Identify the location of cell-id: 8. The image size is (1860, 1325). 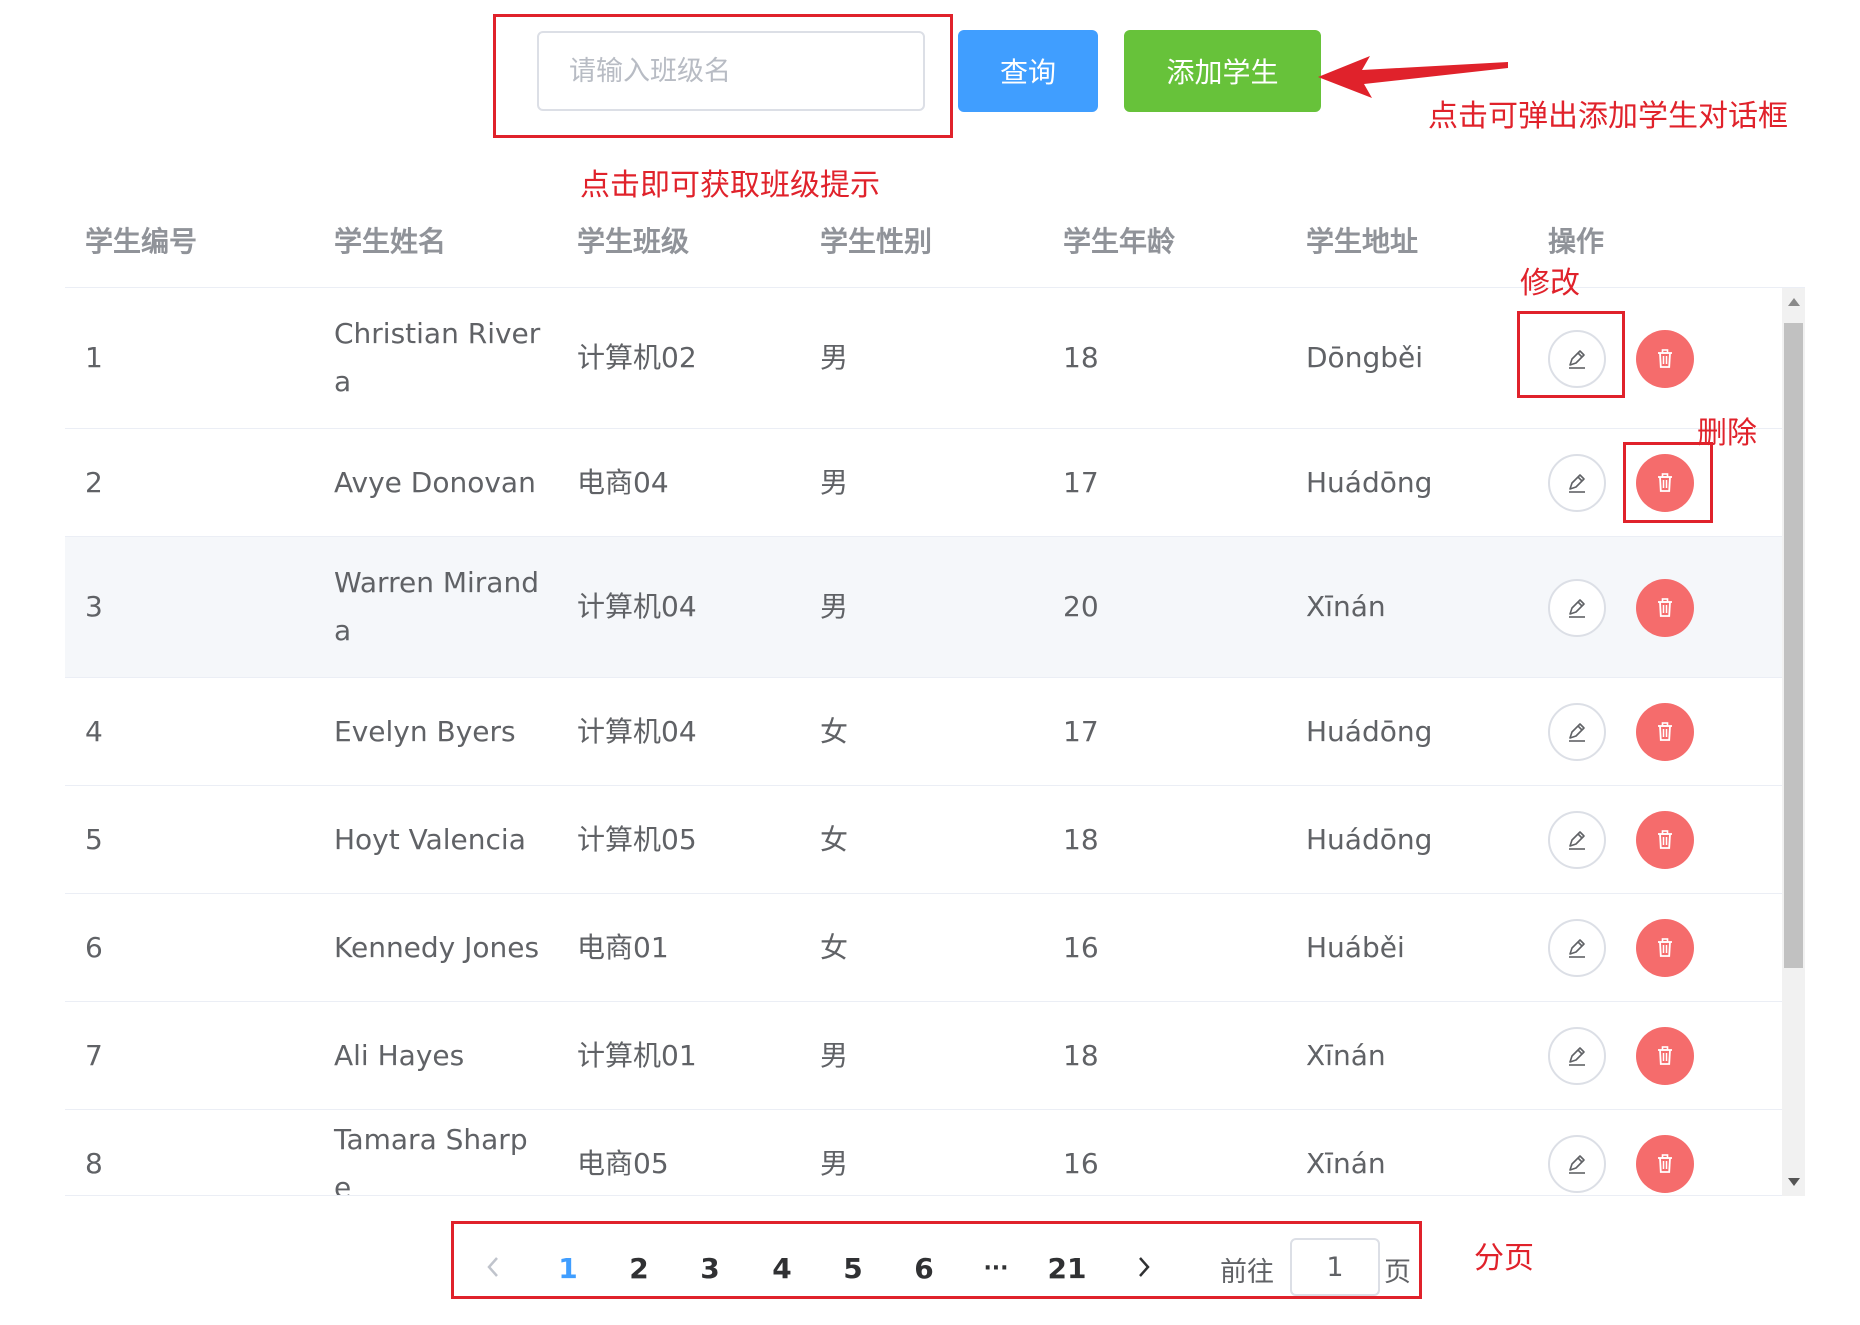
(94, 1163).